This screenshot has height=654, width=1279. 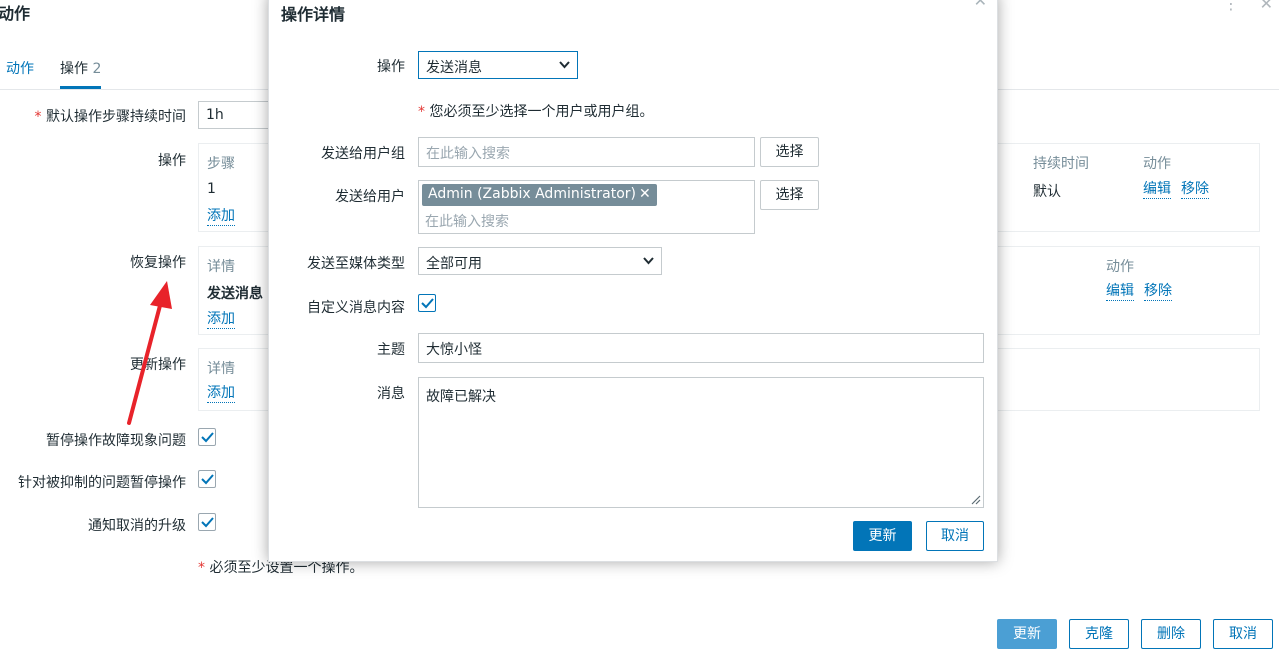 What do you see at coordinates (391, 67) in the screenshot?
I see `operation-label: 操作` at bounding box center [391, 67].